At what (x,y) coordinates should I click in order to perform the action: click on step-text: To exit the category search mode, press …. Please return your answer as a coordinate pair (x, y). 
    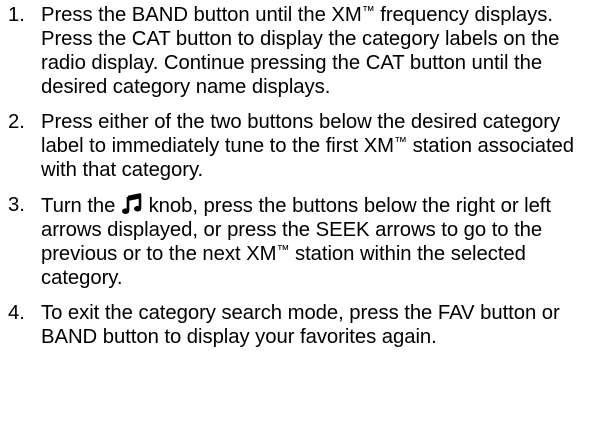
    Looking at the image, I should click on (300, 325).